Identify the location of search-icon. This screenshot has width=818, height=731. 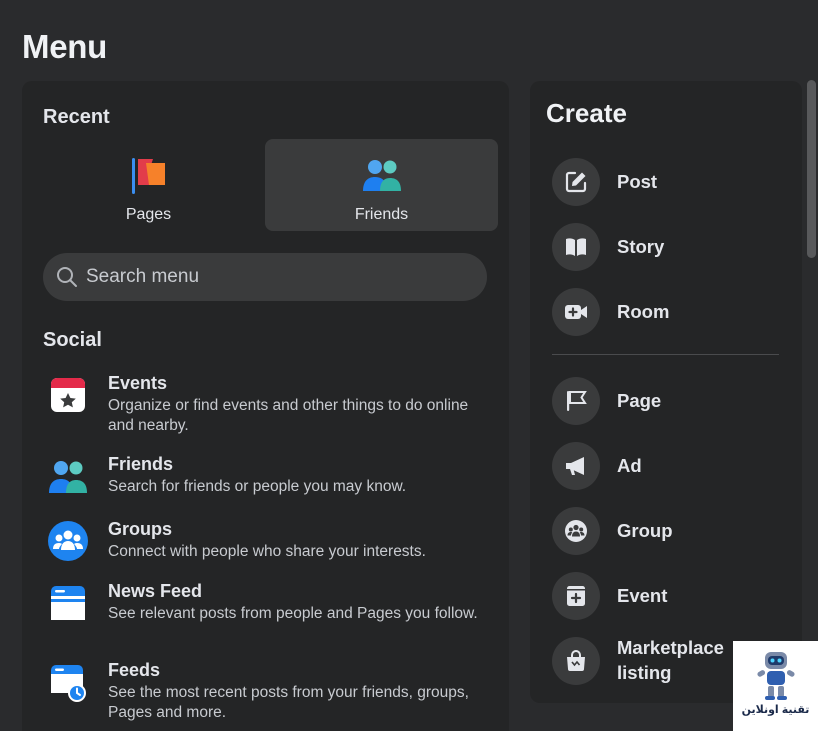
(67, 277).